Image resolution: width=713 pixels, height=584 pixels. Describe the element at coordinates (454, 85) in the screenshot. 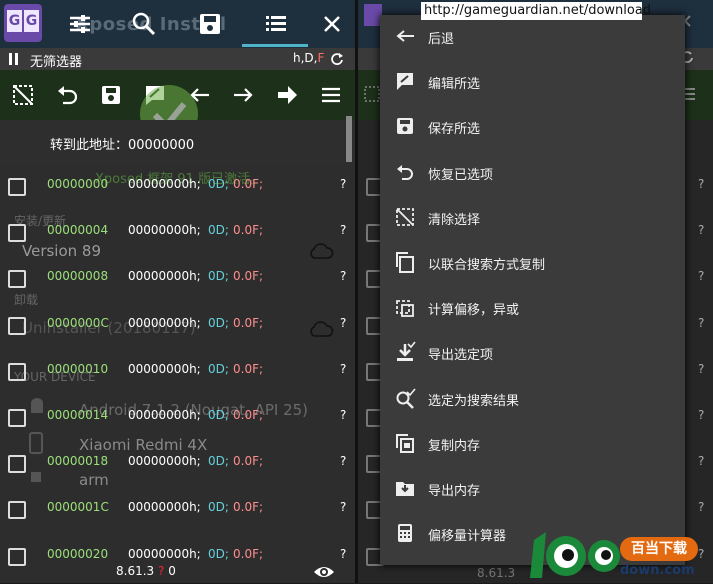

I see `menu-item-label: 编辑所选` at that location.